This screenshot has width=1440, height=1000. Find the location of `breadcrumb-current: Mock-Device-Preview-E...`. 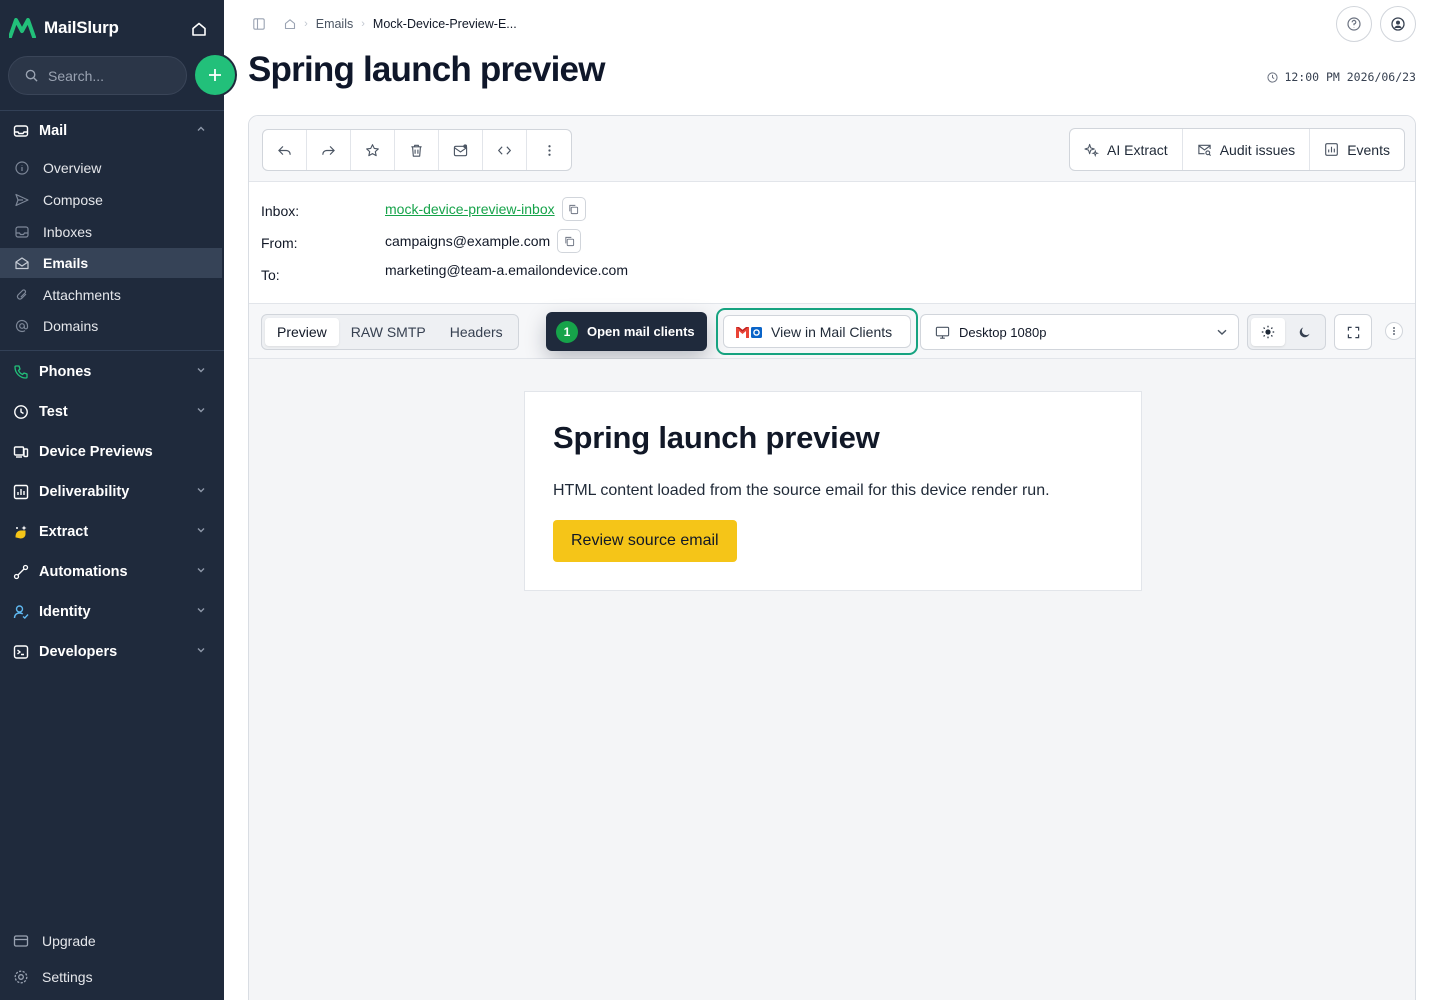

breadcrumb-current: Mock-Device-Preview-E... is located at coordinates (444, 24).